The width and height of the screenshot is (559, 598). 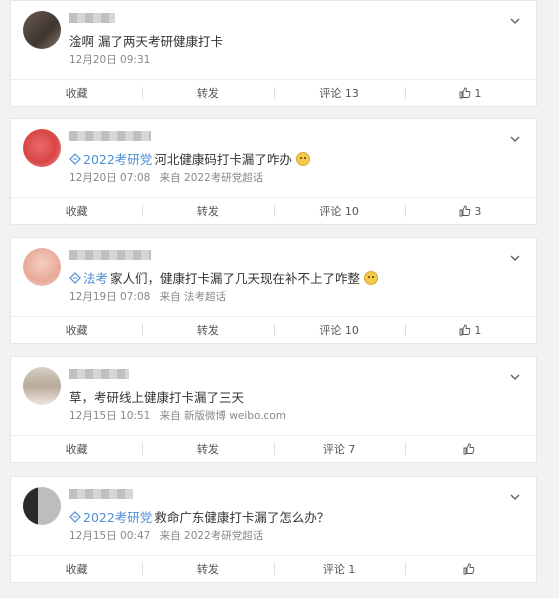 What do you see at coordinates (235, 278) in the screenshot?
I see `post-text-content: 家人们，健康打卡漏了几天现在补不上了咋整` at bounding box center [235, 278].